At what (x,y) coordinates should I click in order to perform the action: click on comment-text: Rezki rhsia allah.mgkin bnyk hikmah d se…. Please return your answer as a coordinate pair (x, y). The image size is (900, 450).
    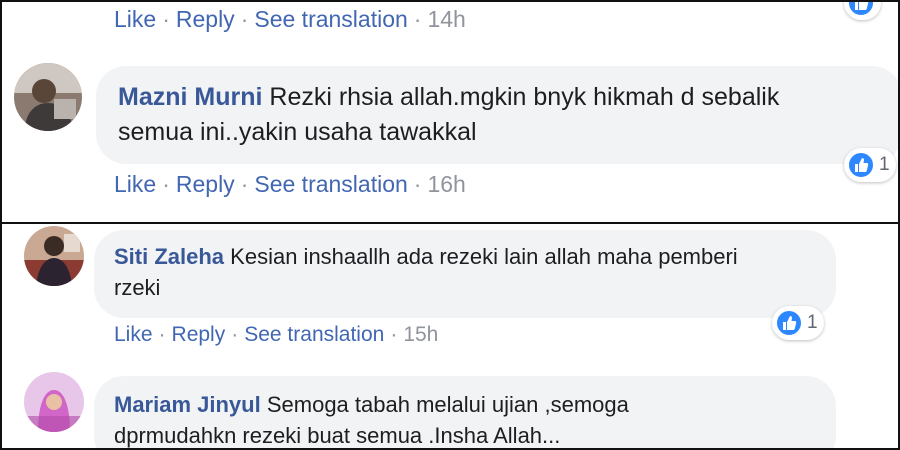
    Looking at the image, I should click on (524, 97).